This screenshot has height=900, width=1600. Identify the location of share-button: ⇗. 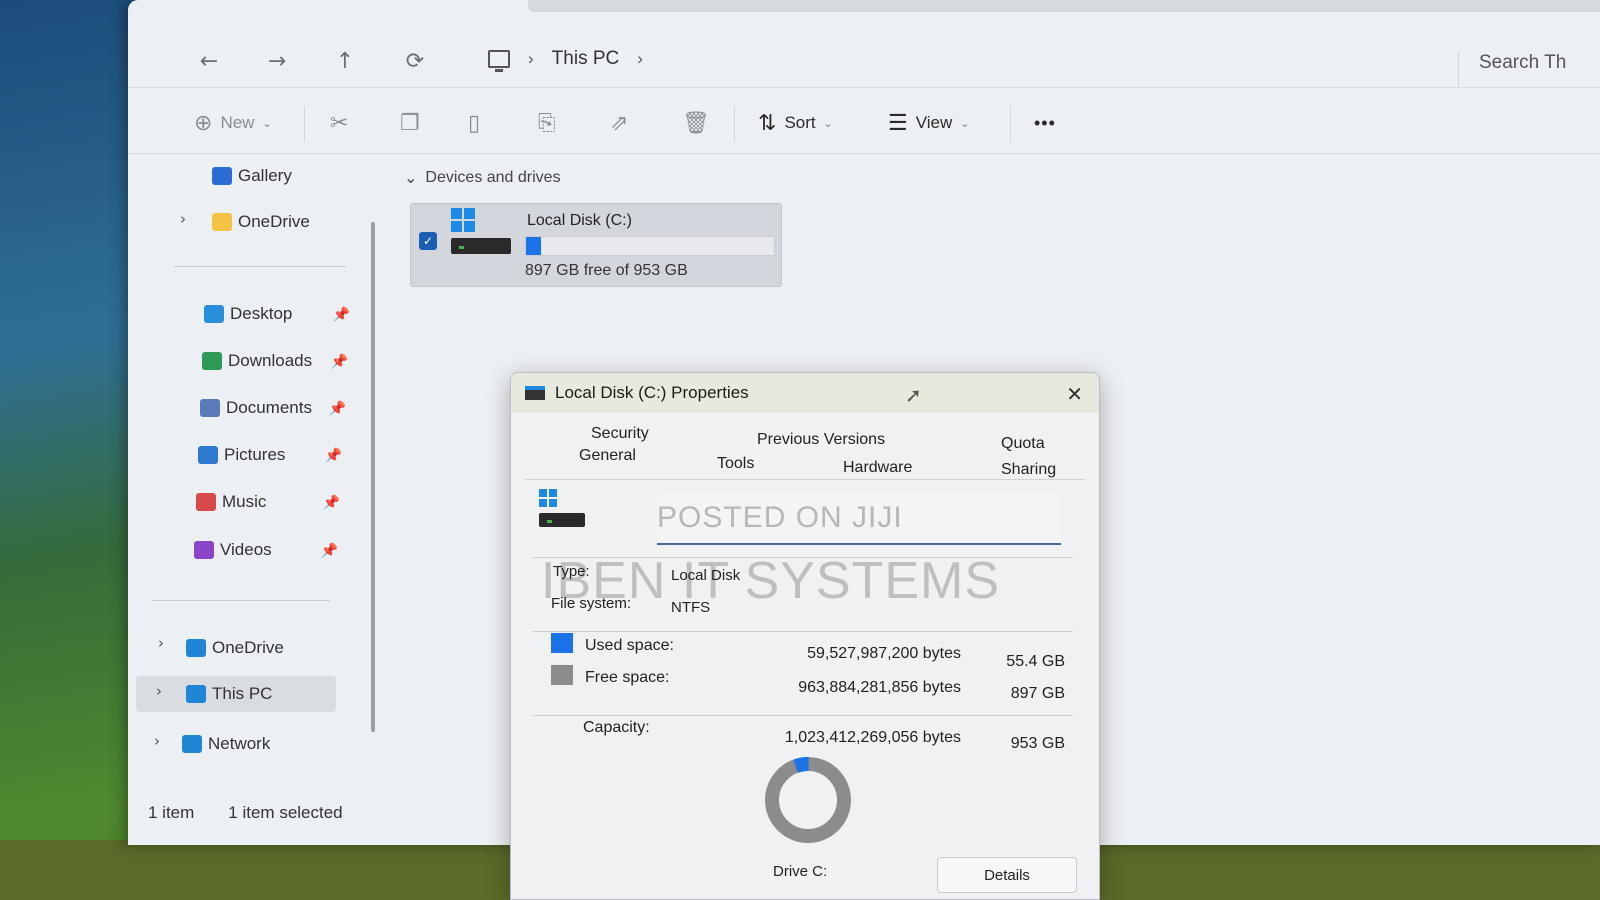
(619, 123).